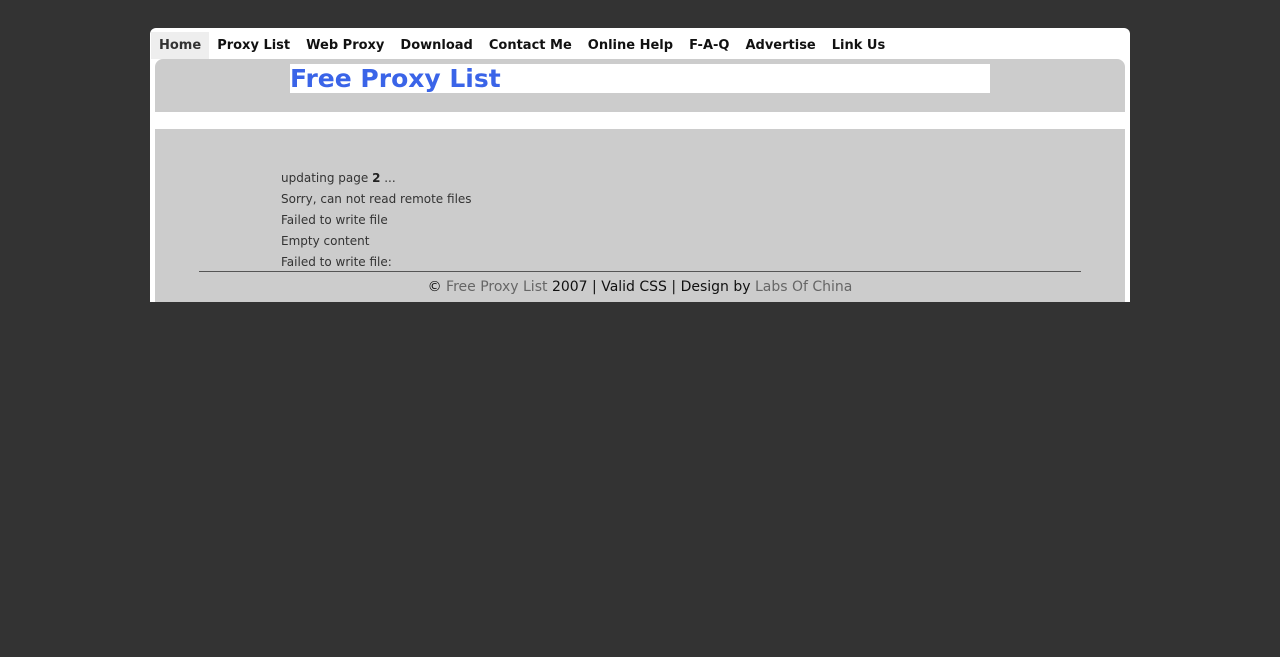 Image resolution: width=1280 pixels, height=657 pixels. What do you see at coordinates (630, 45) in the screenshot?
I see `nav-online-help: Online Help` at bounding box center [630, 45].